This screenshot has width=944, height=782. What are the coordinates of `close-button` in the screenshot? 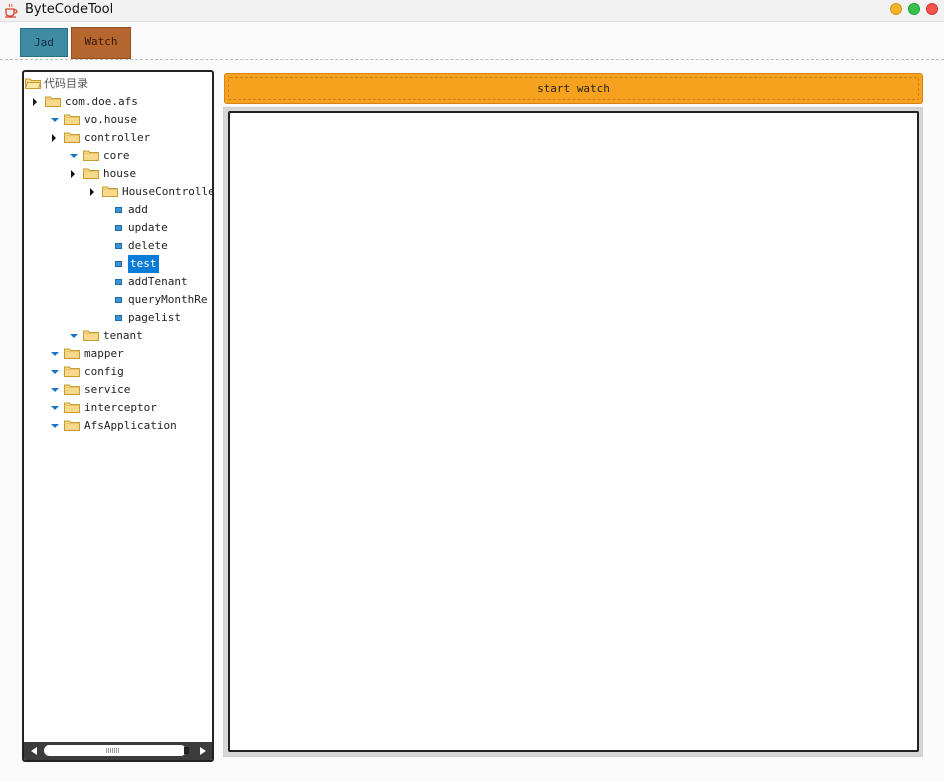 It's located at (932, 9).